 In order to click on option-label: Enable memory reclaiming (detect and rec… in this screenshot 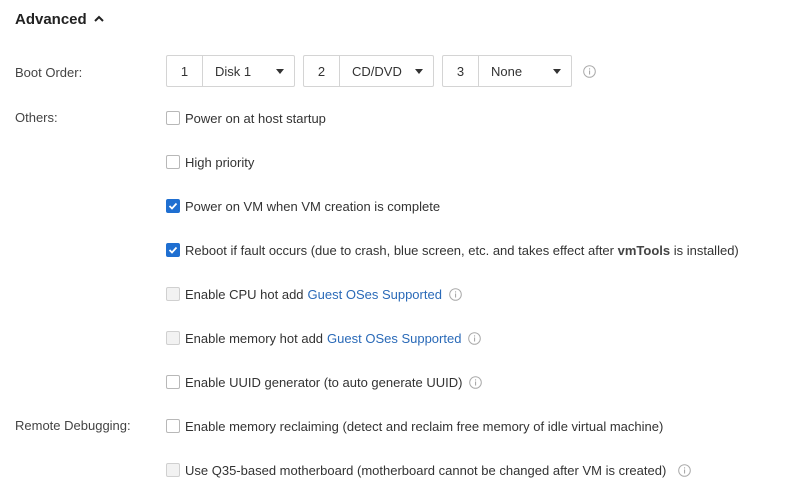, I will do `click(424, 426)`.